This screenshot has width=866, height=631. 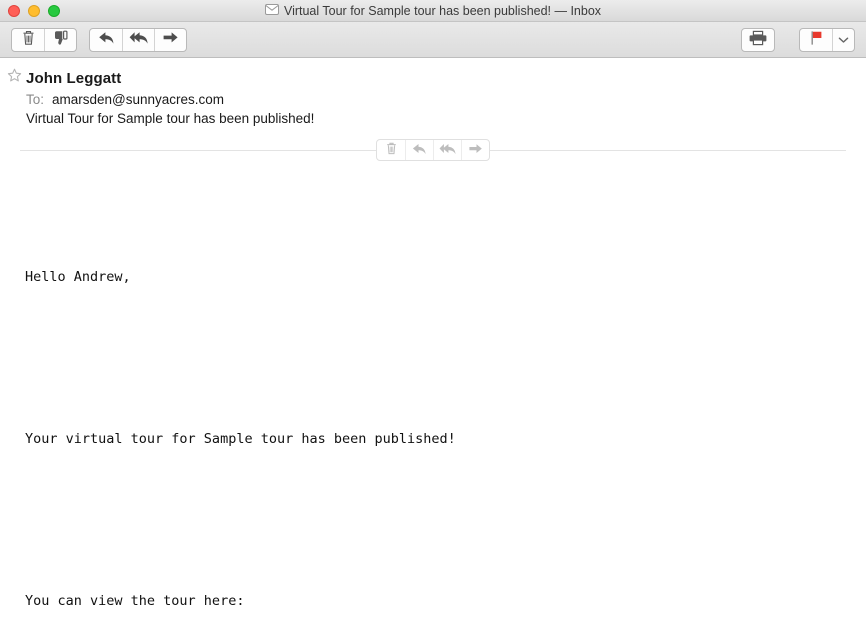 I want to click on maximize-window-button, so click(x=54, y=10).